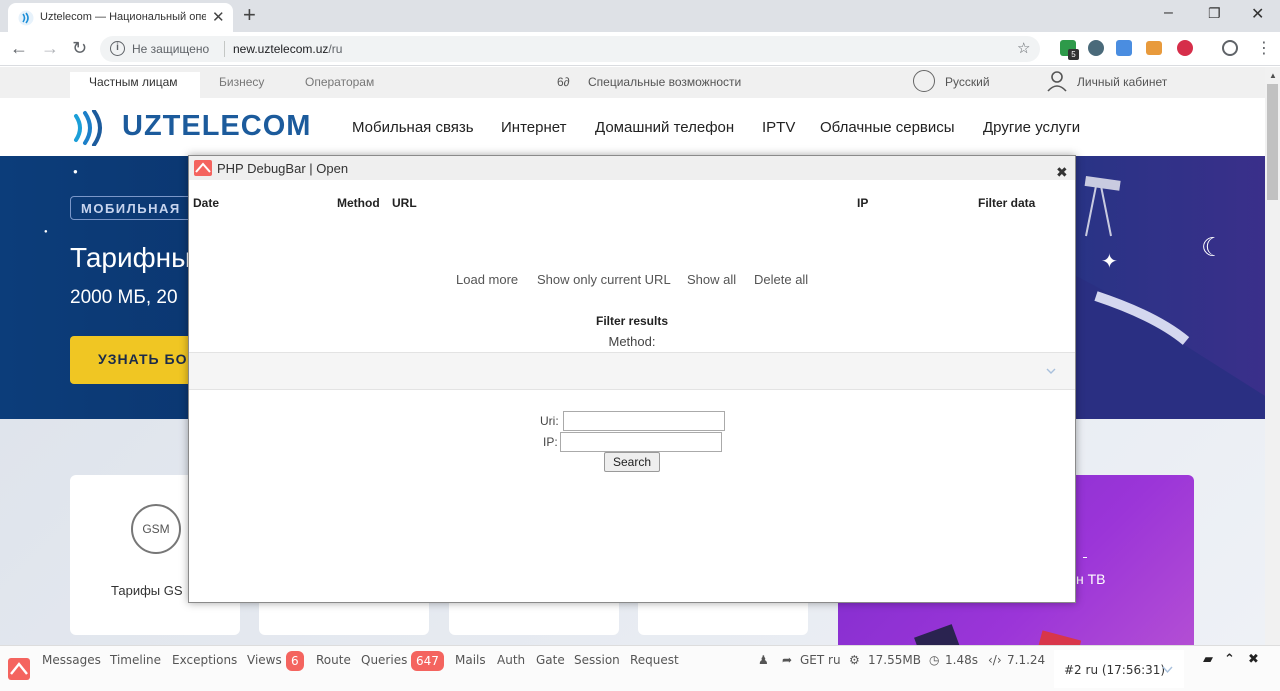  I want to click on show-all-link: Show all, so click(711, 279).